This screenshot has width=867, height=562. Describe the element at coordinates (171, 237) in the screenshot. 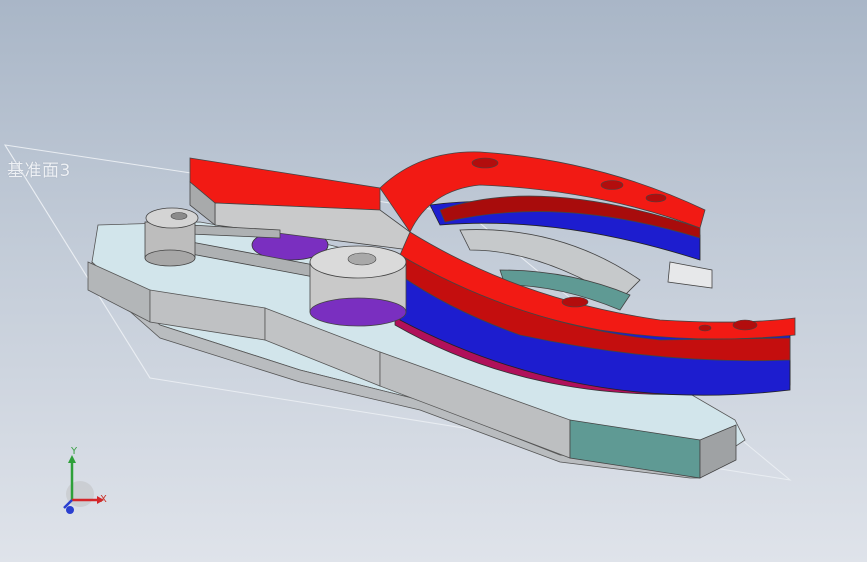

I see `small-pulley` at that location.